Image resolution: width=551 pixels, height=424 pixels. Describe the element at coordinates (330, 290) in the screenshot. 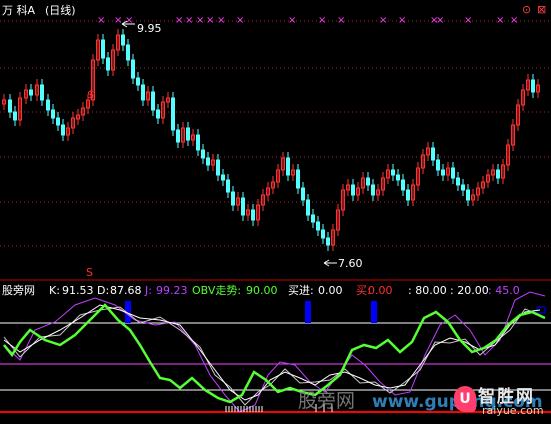

I see `buy-value: 0.00` at that location.